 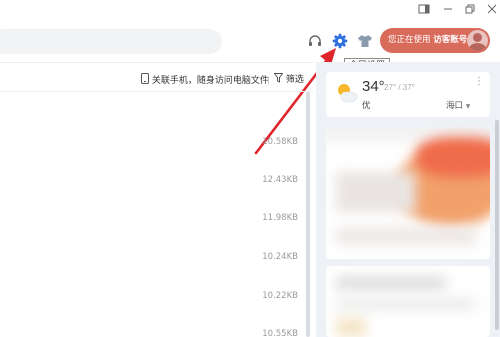 I want to click on file-toolbar: 关联手机，随身访问电脑文件 筛选, so click(x=157, y=80).